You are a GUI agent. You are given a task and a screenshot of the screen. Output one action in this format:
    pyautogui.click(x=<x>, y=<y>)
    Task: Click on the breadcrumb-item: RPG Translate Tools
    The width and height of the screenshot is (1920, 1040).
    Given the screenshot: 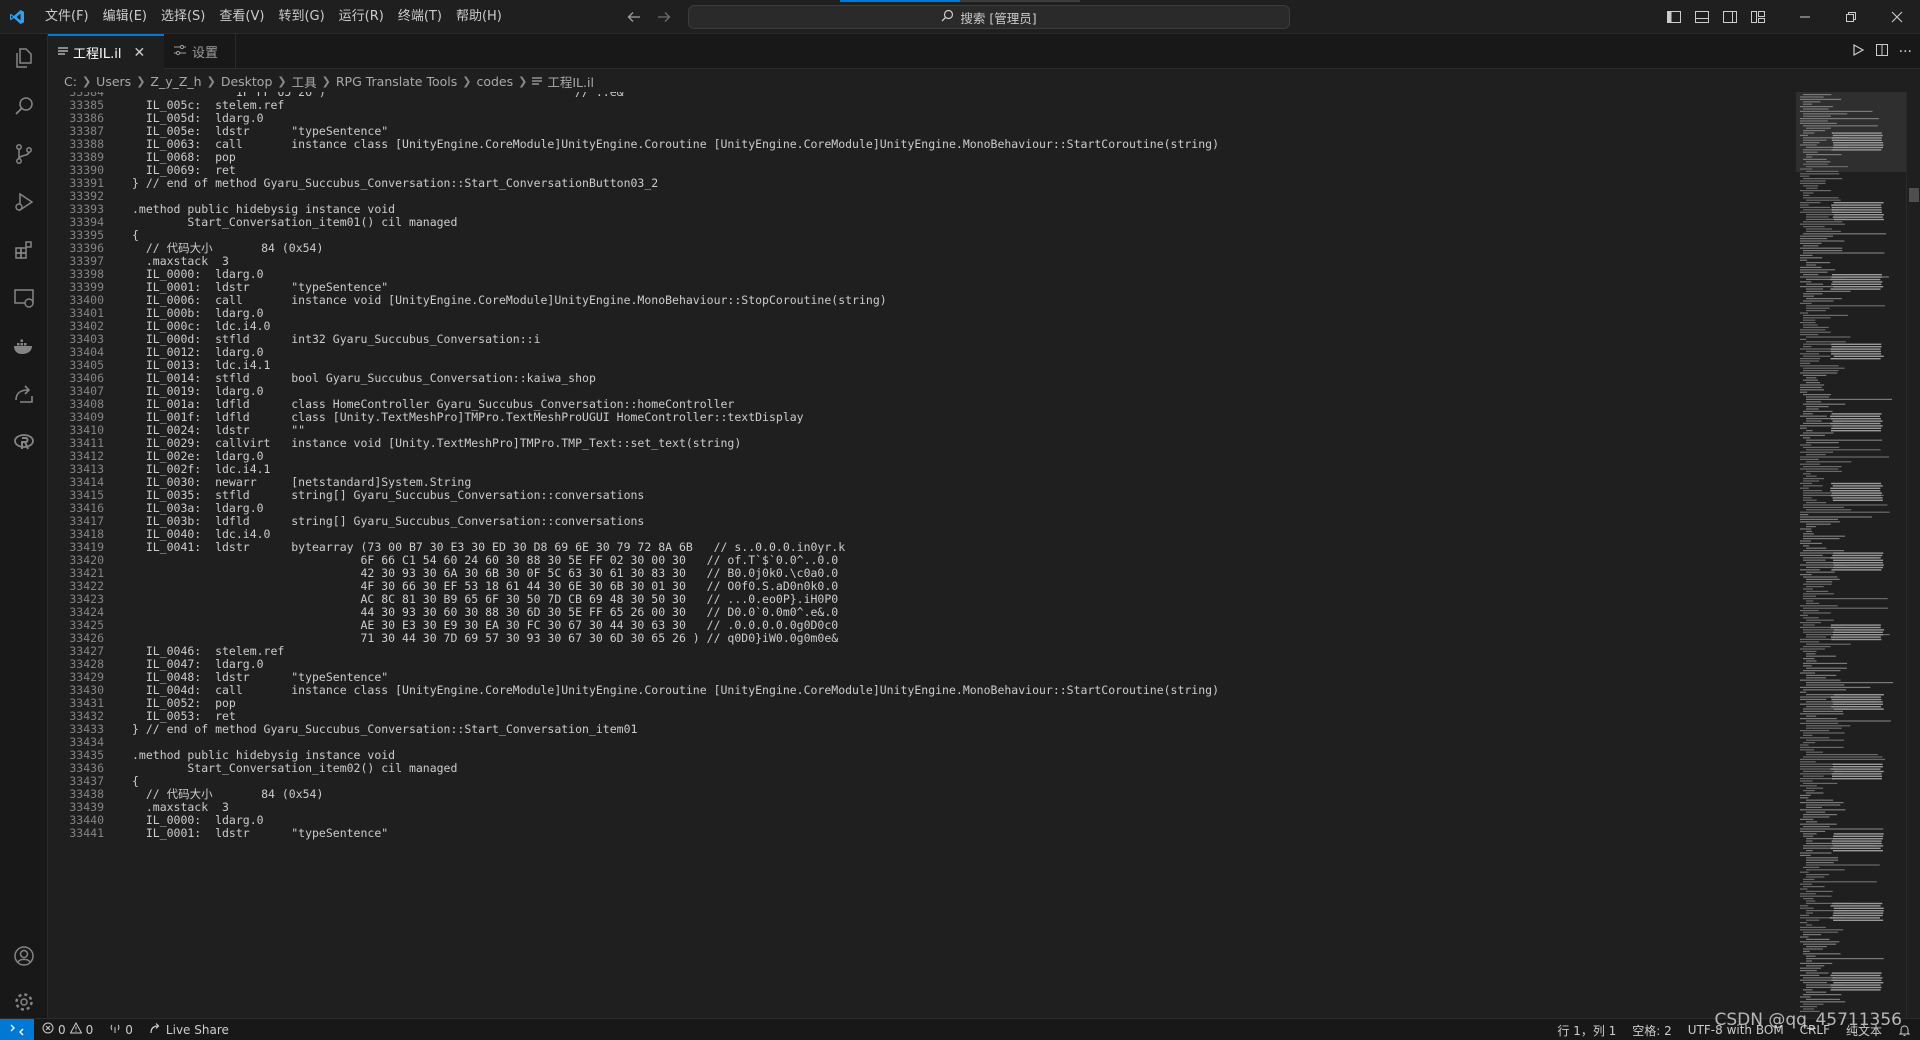 What is the action you would take?
    pyautogui.click(x=396, y=81)
    